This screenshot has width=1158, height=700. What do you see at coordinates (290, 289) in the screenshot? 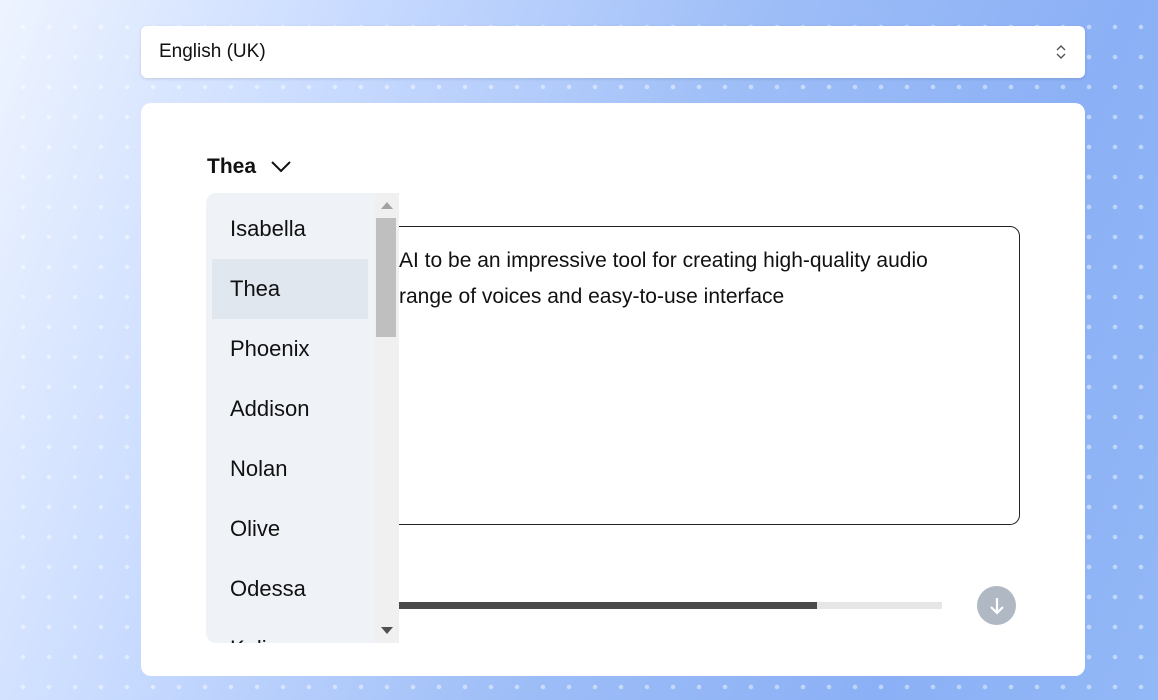
I see `dropdown-option-thea: Thea` at bounding box center [290, 289].